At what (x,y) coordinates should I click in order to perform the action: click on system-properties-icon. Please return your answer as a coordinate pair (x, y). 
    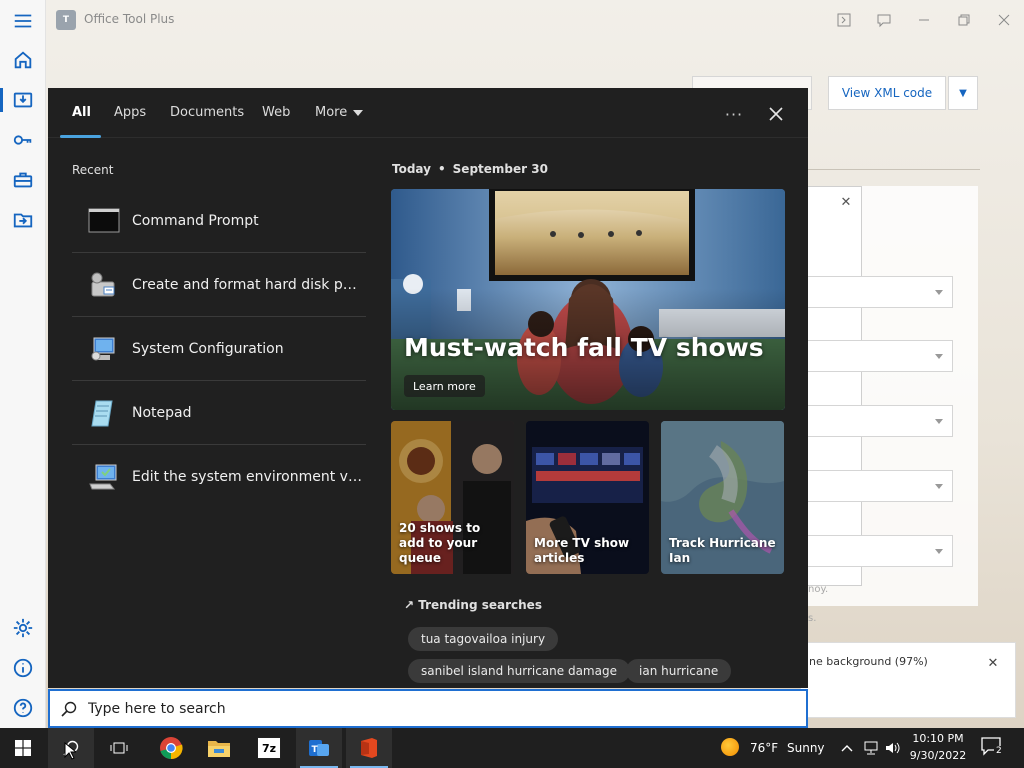
    Looking at the image, I should click on (103, 477).